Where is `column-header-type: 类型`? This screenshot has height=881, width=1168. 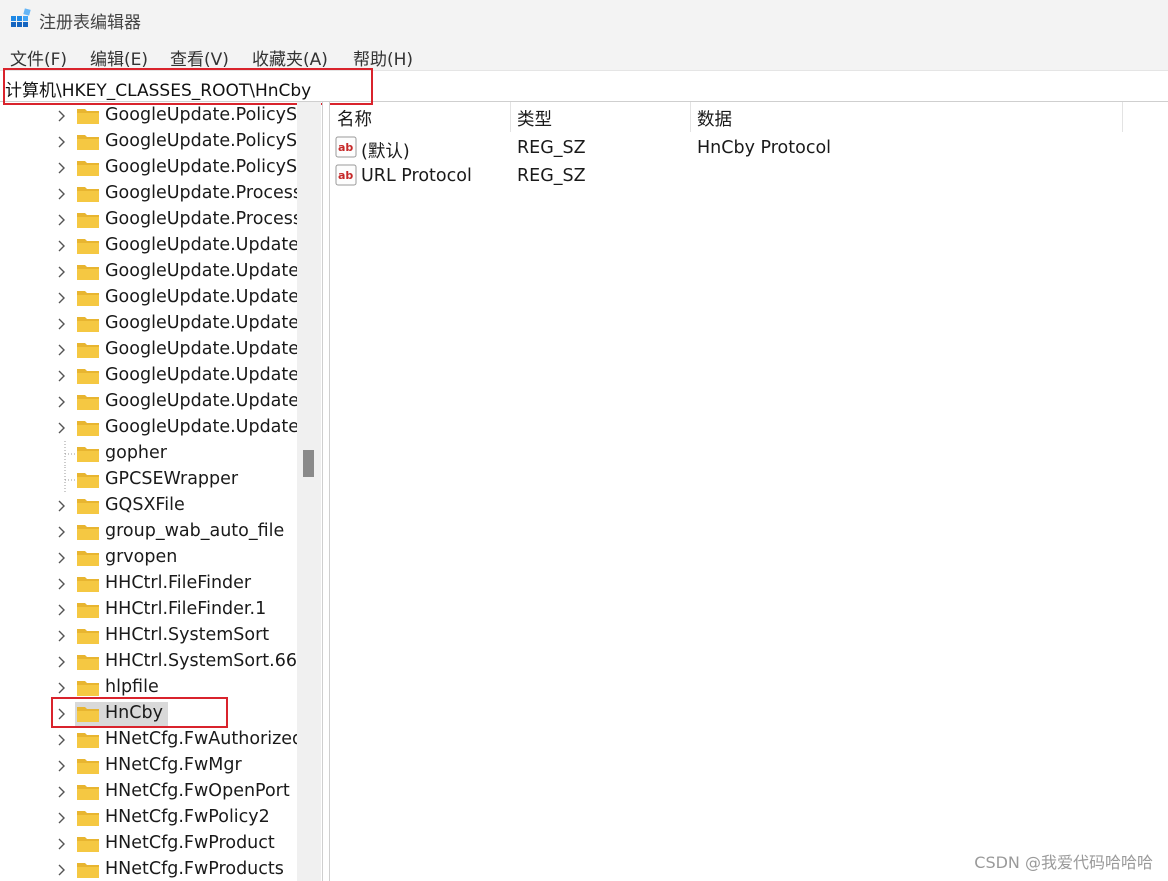
column-header-type: 类型 is located at coordinates (534, 118).